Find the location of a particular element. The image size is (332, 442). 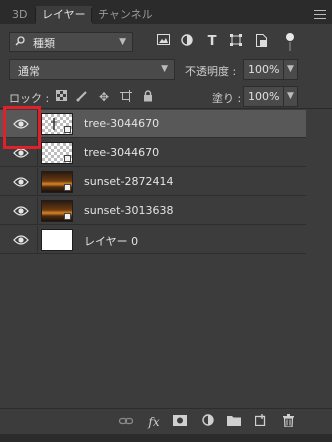

layer-row: sunset-3013638 is located at coordinates (153, 211).